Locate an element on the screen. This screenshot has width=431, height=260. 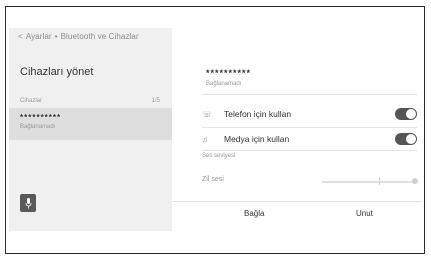
media-option-label: Medya için kullan is located at coordinates (257, 139).